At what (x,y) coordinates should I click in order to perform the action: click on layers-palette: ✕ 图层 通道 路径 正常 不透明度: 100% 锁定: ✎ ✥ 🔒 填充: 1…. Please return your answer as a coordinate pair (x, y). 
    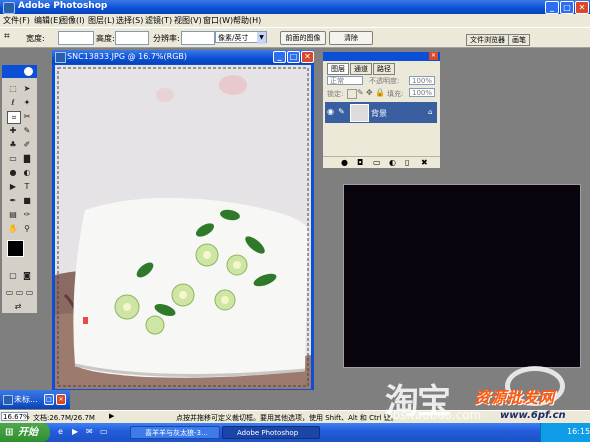
    Looking at the image, I should click on (381, 110).